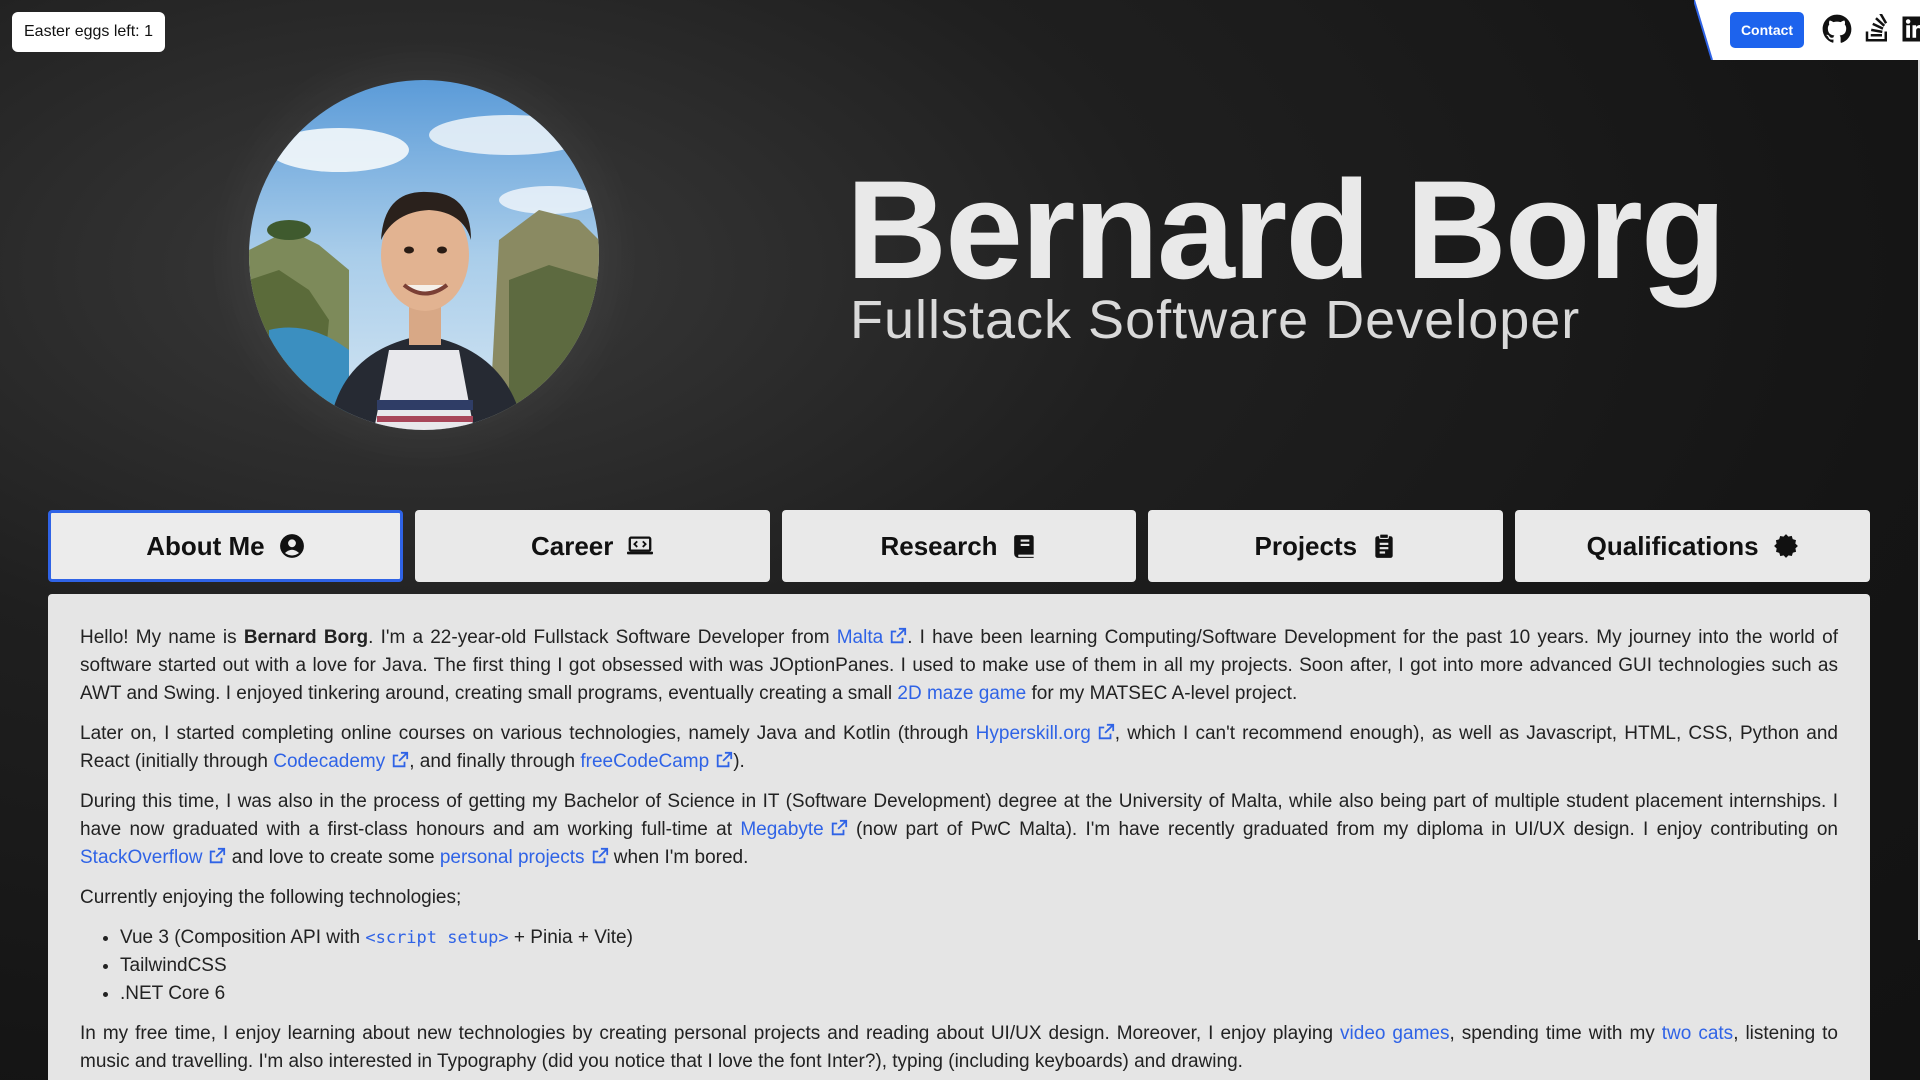 Image resolution: width=1920 pixels, height=1080 pixels. Describe the element at coordinates (572, 545) in the screenshot. I see `tab-label: Career` at that location.